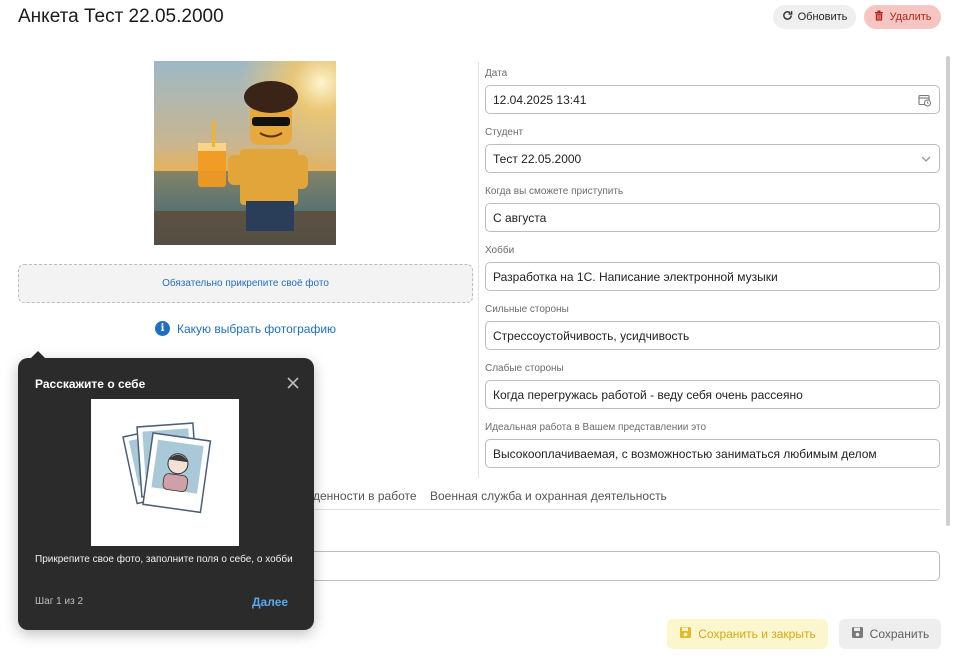  Describe the element at coordinates (500, 250) in the screenshot. I see `hobby-label: Хобби` at that location.